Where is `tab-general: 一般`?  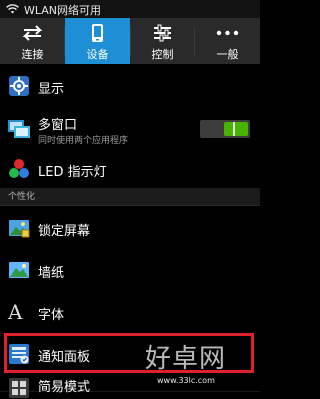
tab-general: 一般 is located at coordinates (227, 41).